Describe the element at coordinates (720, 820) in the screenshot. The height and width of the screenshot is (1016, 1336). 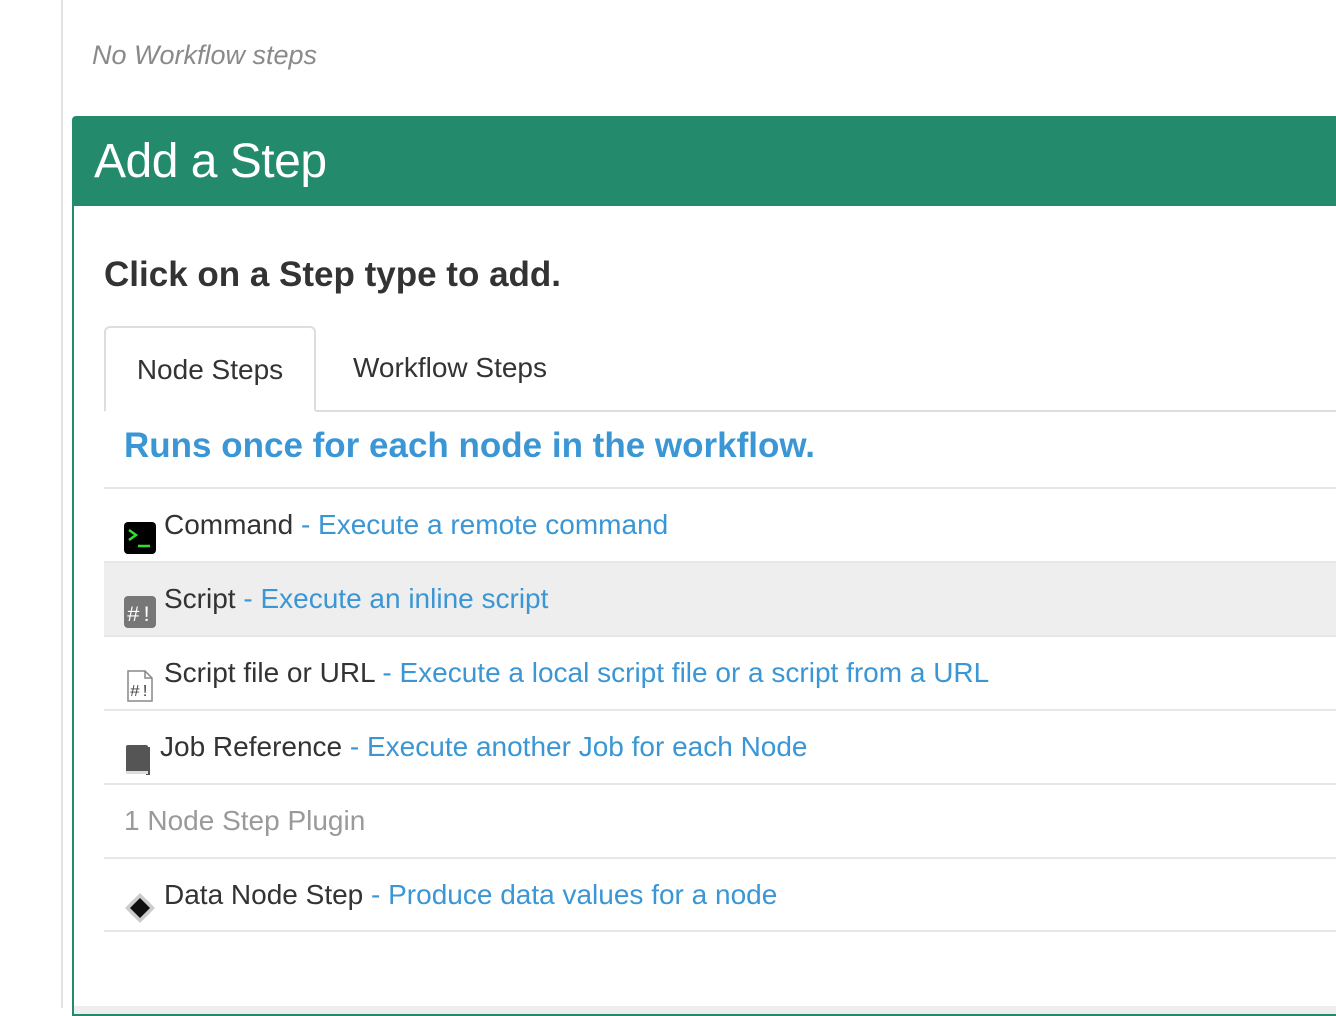
I see `plugin-count-row: 1 Node Step Plugin` at that location.